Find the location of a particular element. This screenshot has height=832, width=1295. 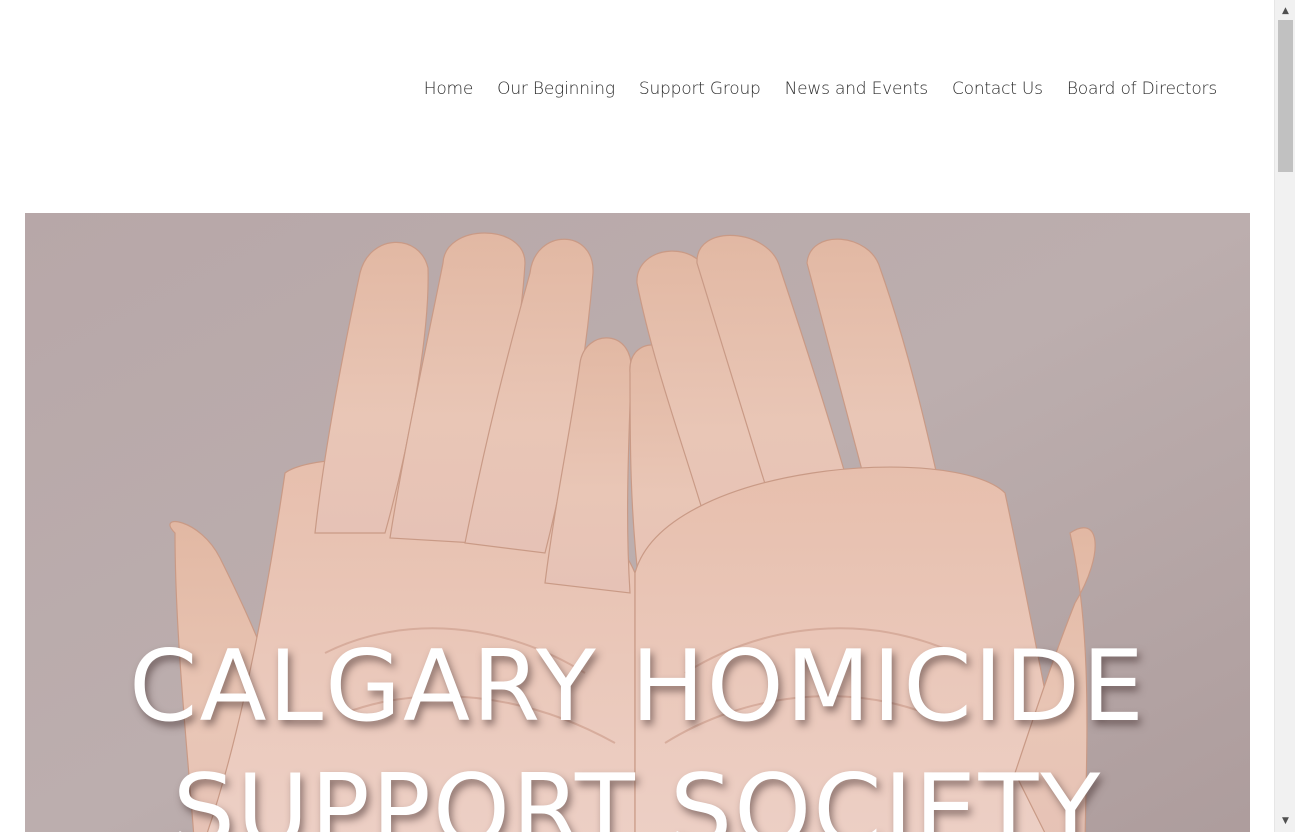

nav-item-contact-us: Contact Us is located at coordinates (997, 89).